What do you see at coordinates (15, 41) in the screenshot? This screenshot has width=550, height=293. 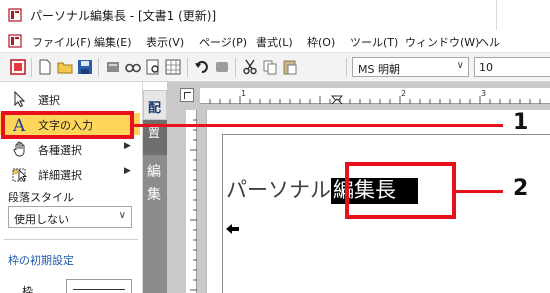 I see `app-menu-icon` at bounding box center [15, 41].